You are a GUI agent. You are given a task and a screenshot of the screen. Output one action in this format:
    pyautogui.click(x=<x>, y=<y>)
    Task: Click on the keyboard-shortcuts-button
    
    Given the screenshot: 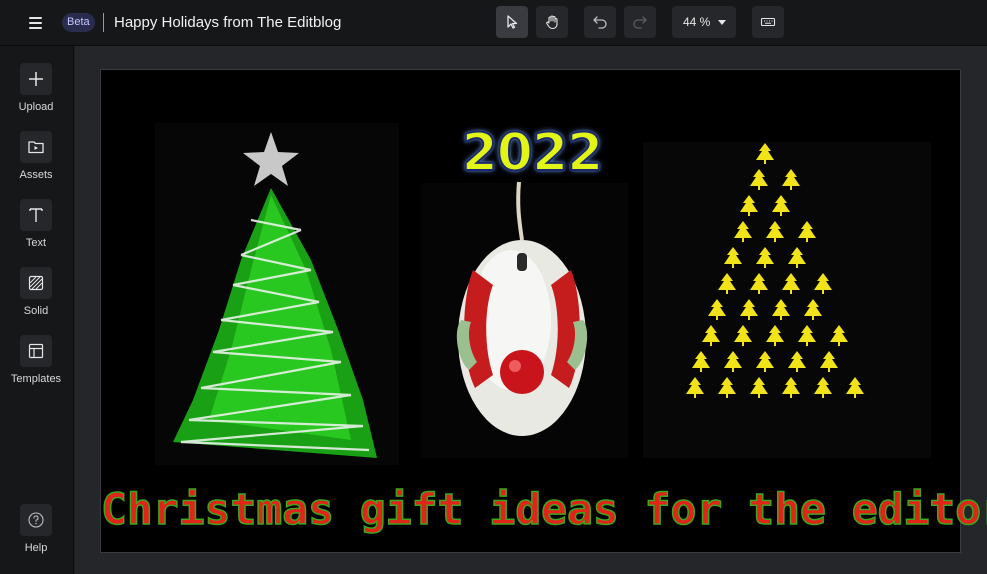 What is the action you would take?
    pyautogui.click(x=768, y=22)
    